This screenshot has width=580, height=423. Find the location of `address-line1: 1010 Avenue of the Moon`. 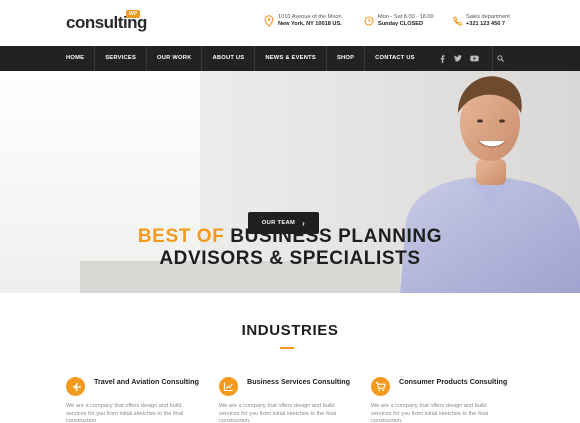

address-line1: 1010 Avenue of the Moon is located at coordinates (310, 17).